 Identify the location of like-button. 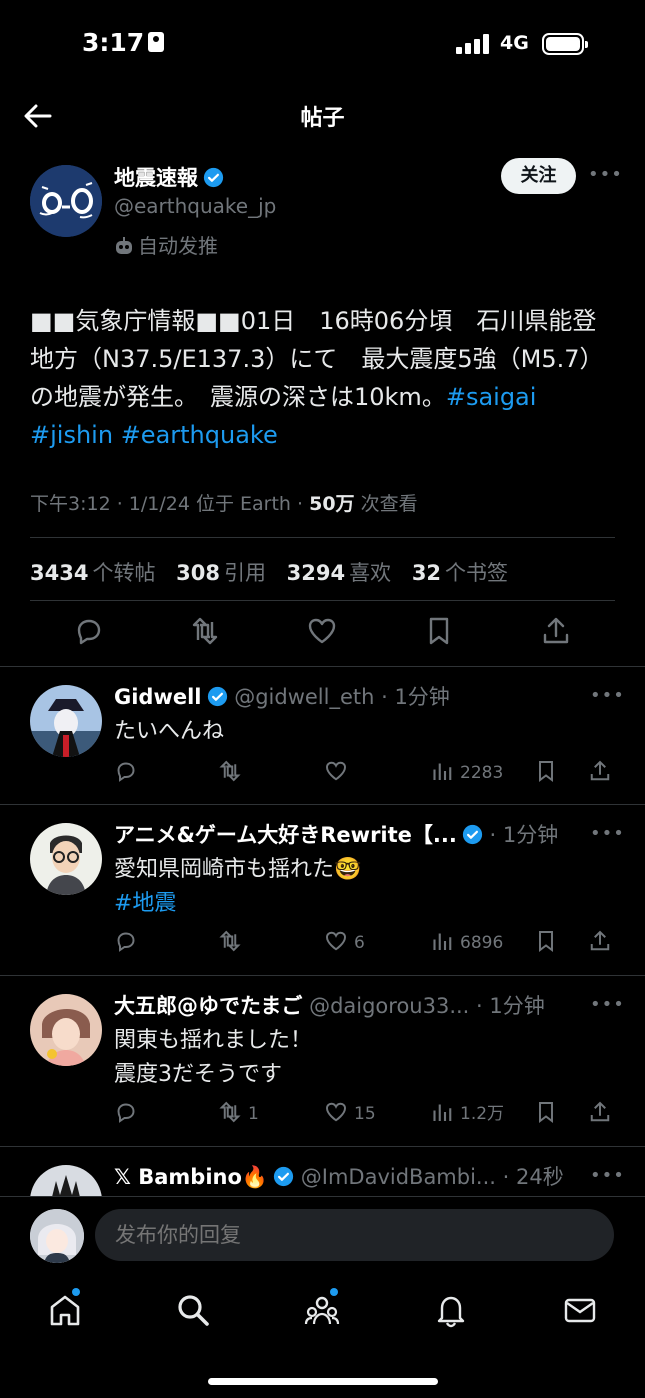
(339, 773).